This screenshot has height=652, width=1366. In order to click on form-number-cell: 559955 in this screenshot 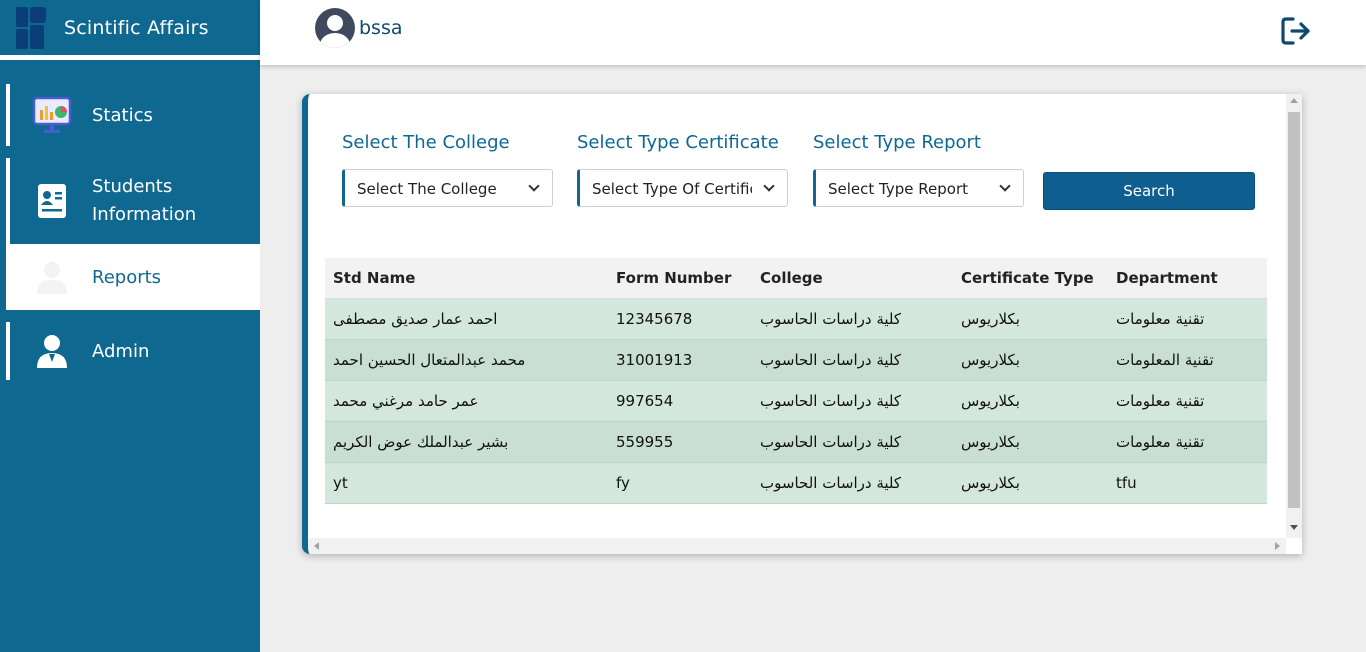, I will do `click(680, 442)`.